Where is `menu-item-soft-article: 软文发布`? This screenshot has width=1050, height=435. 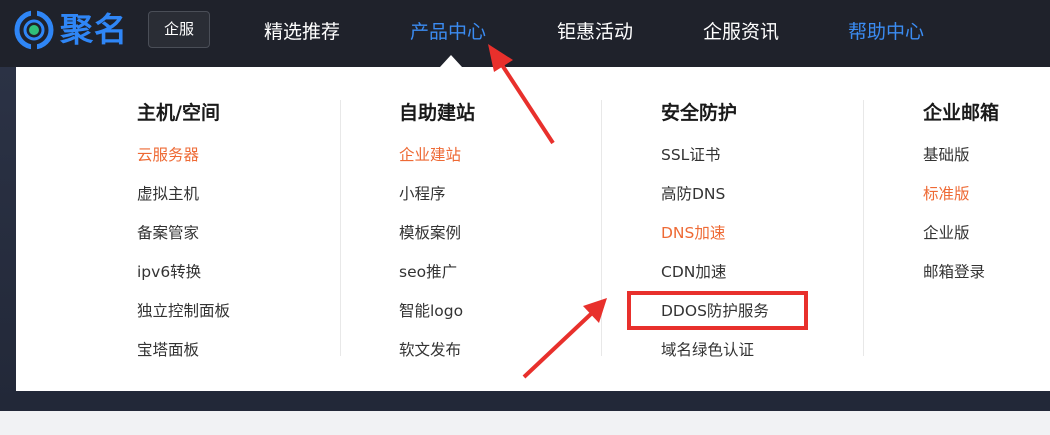 menu-item-soft-article: 软文发布 is located at coordinates (430, 349).